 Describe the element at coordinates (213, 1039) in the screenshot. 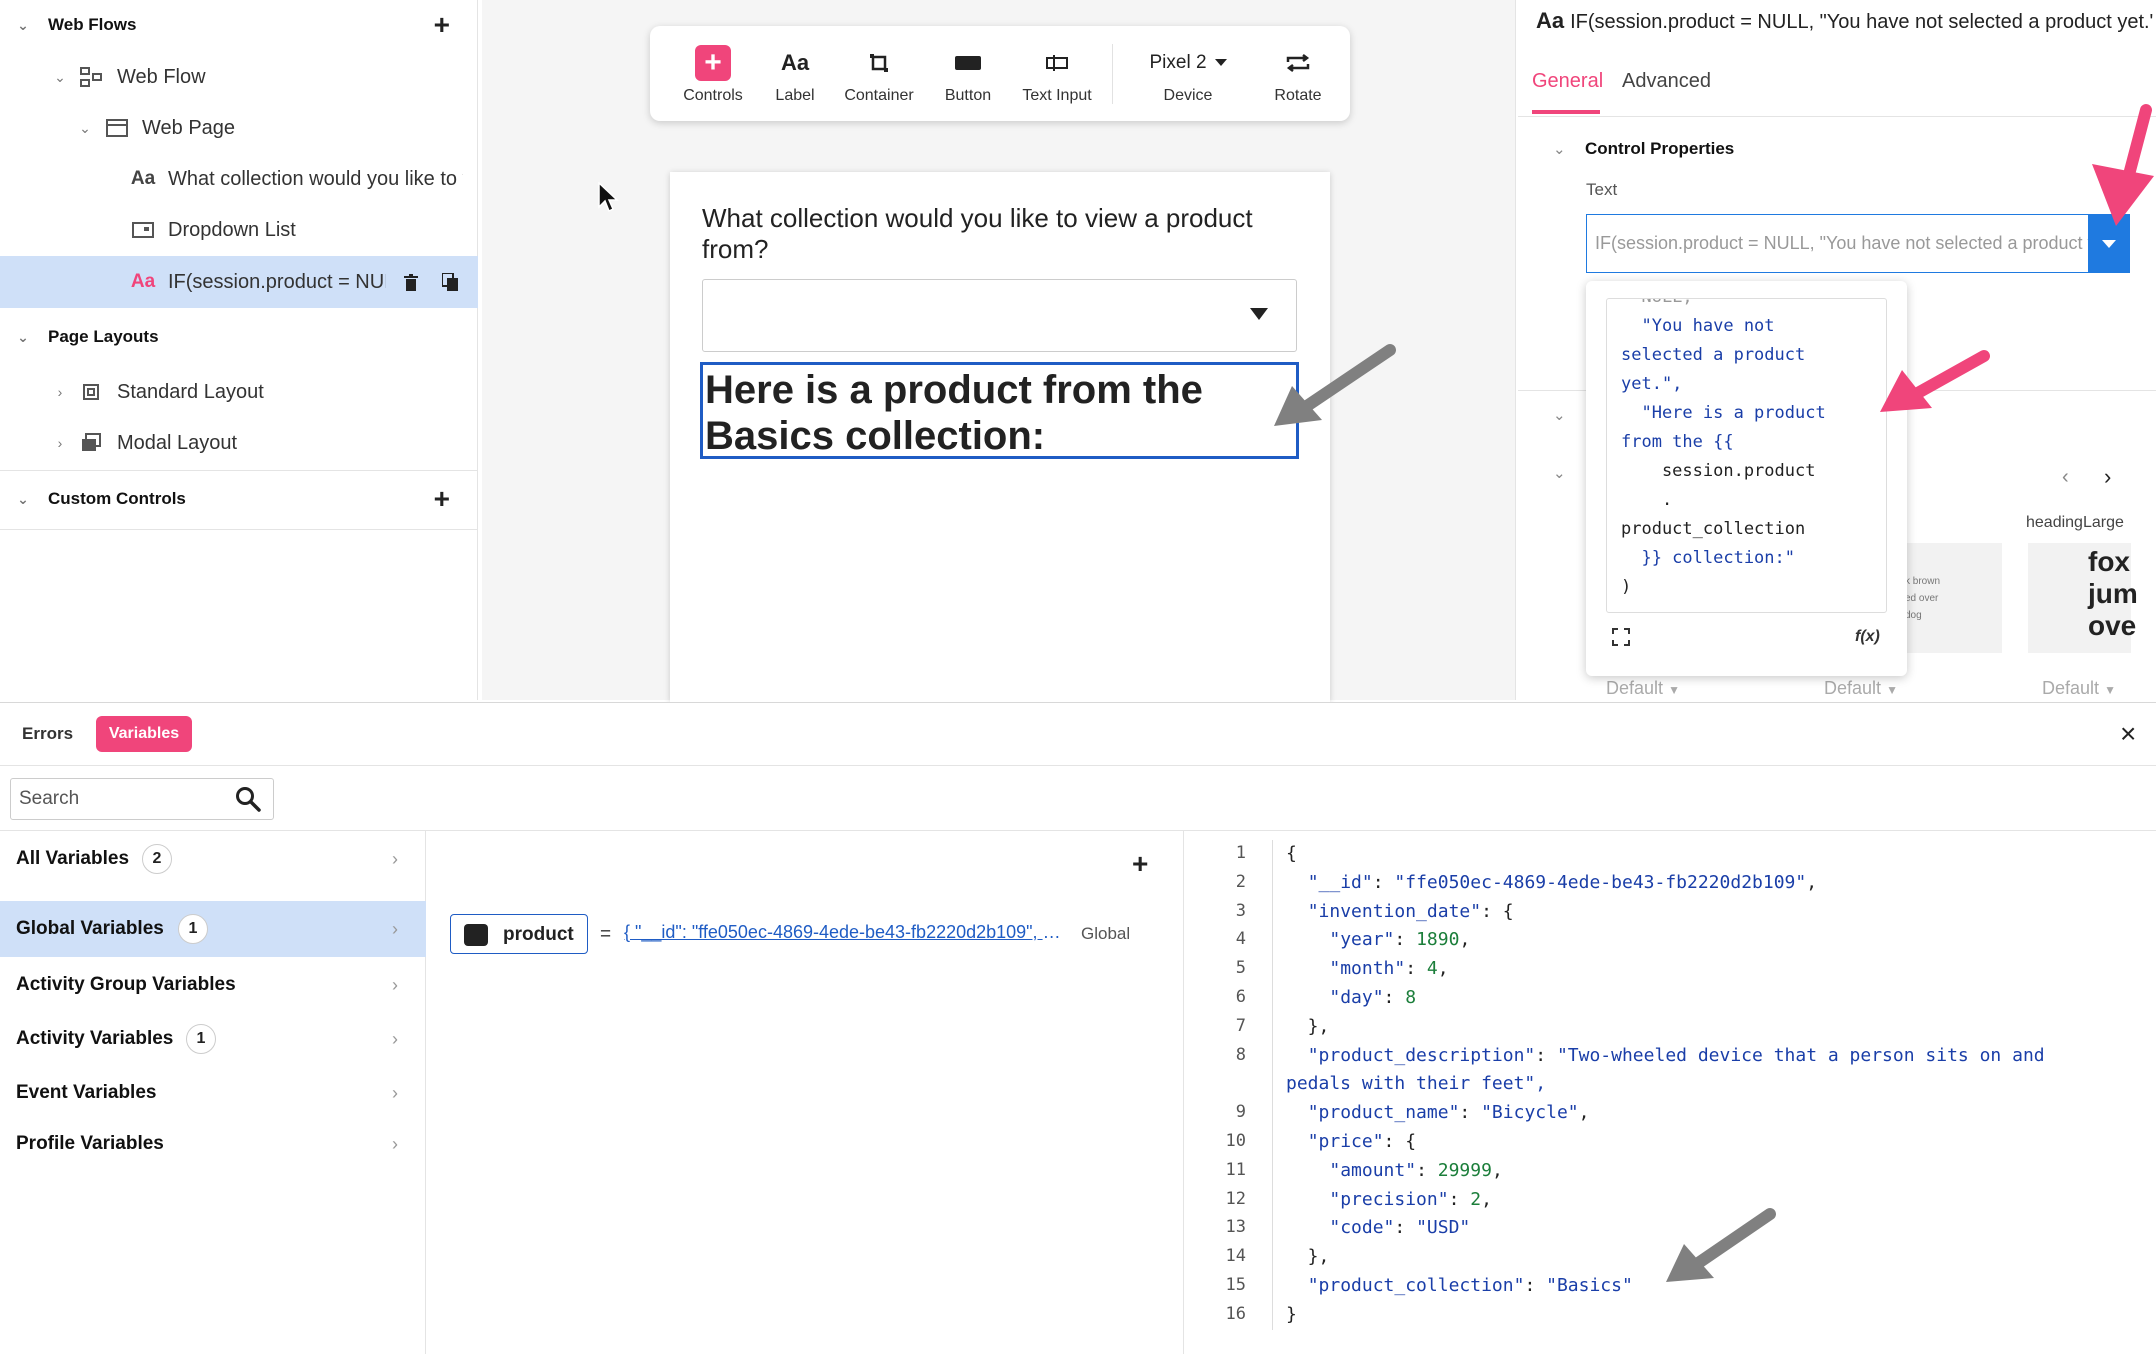

I see `nav-item-activity-variables: Activity Variables 1 ›` at that location.